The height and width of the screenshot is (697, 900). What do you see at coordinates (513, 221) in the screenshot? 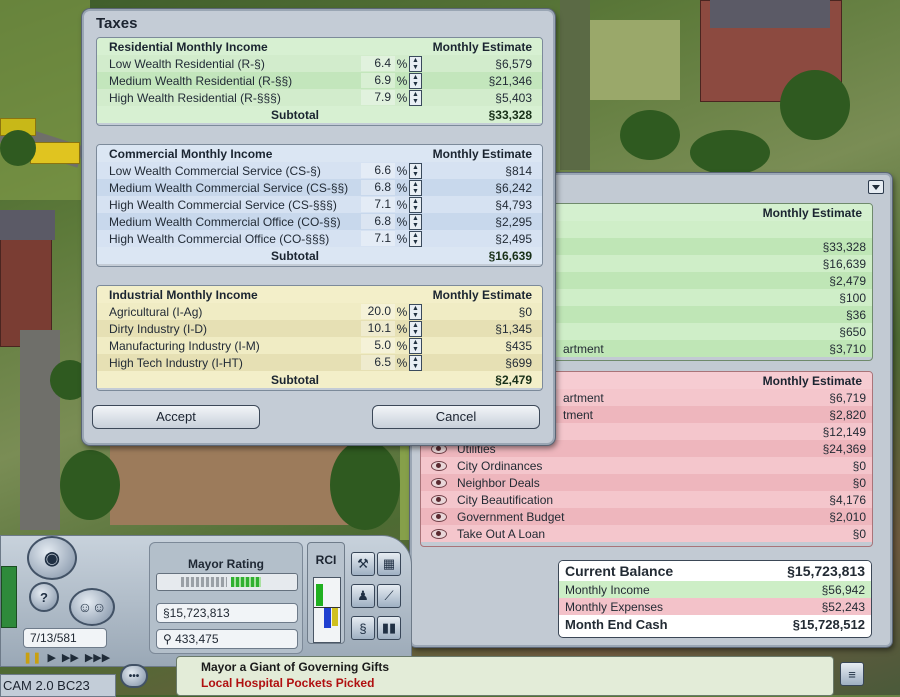
I see `commercial-row-estimate: §2,295` at bounding box center [513, 221].